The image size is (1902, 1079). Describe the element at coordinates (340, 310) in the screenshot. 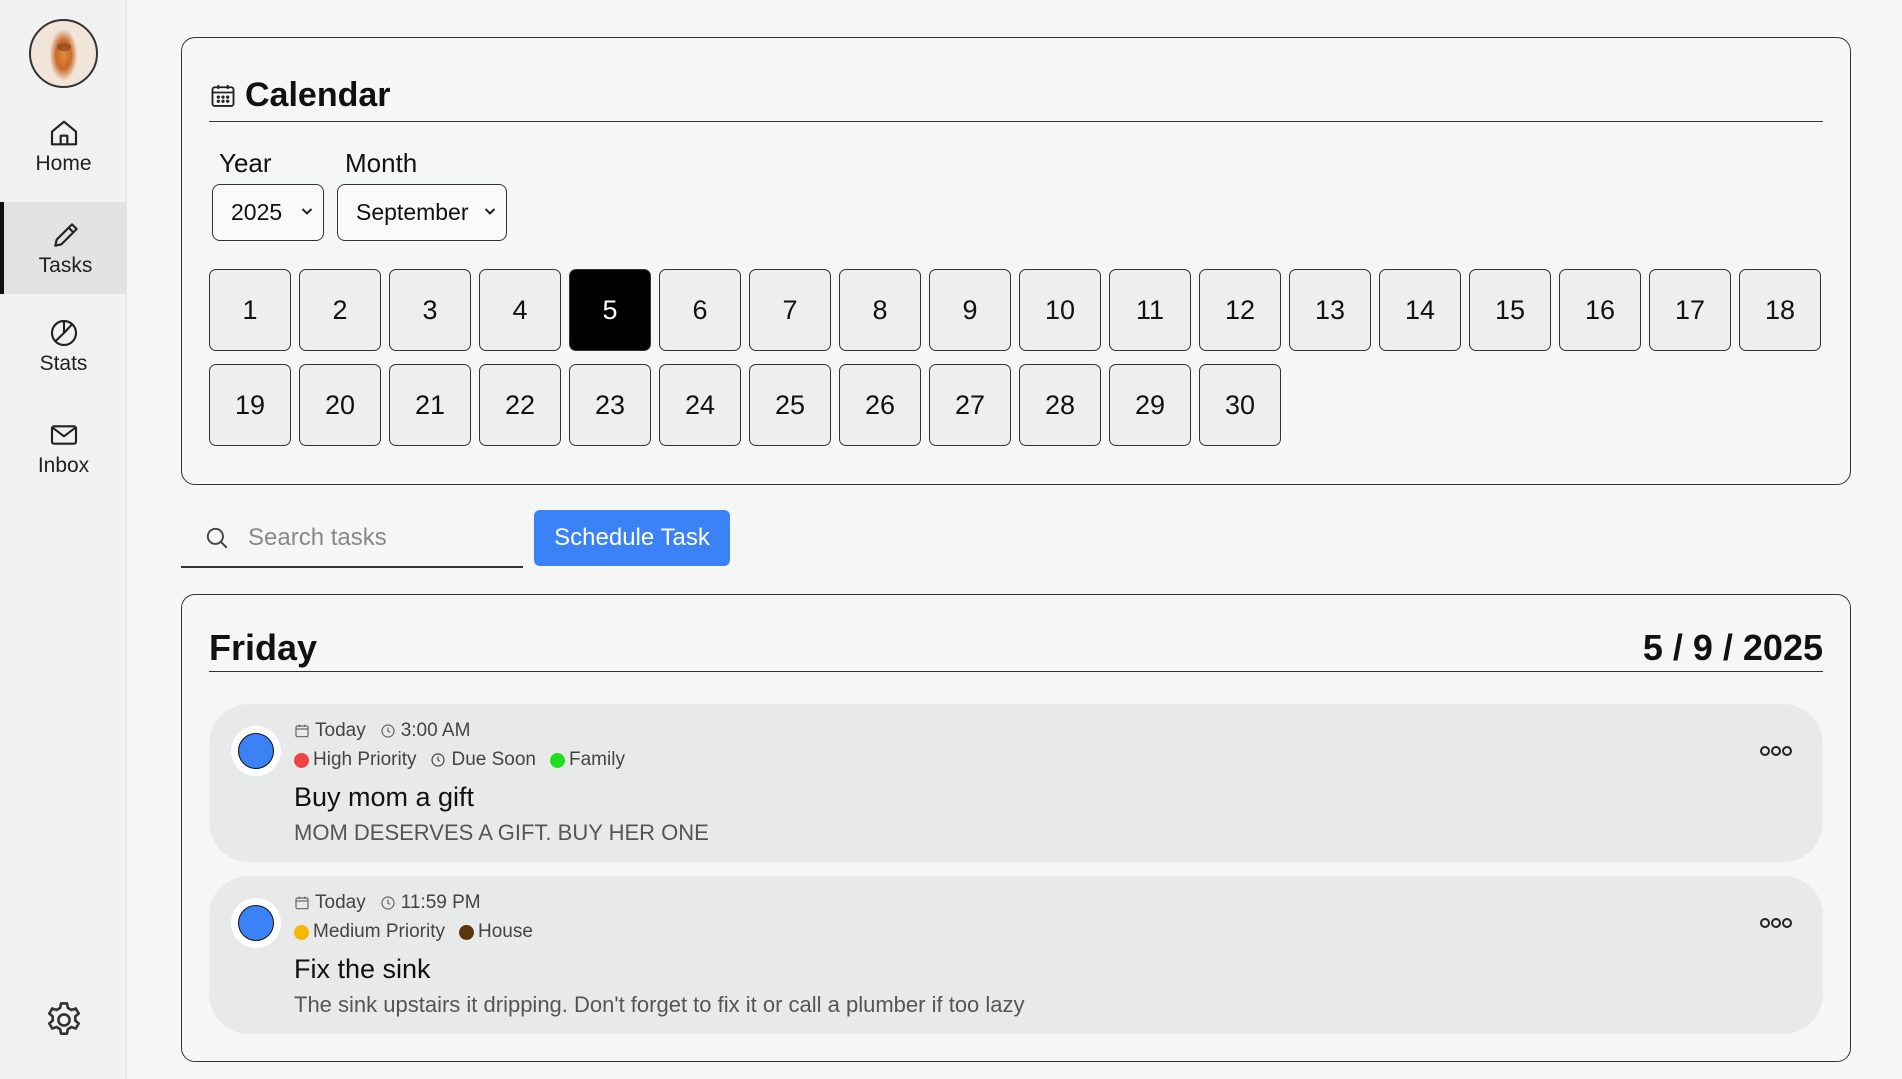

I see `day-button-2: 2` at that location.